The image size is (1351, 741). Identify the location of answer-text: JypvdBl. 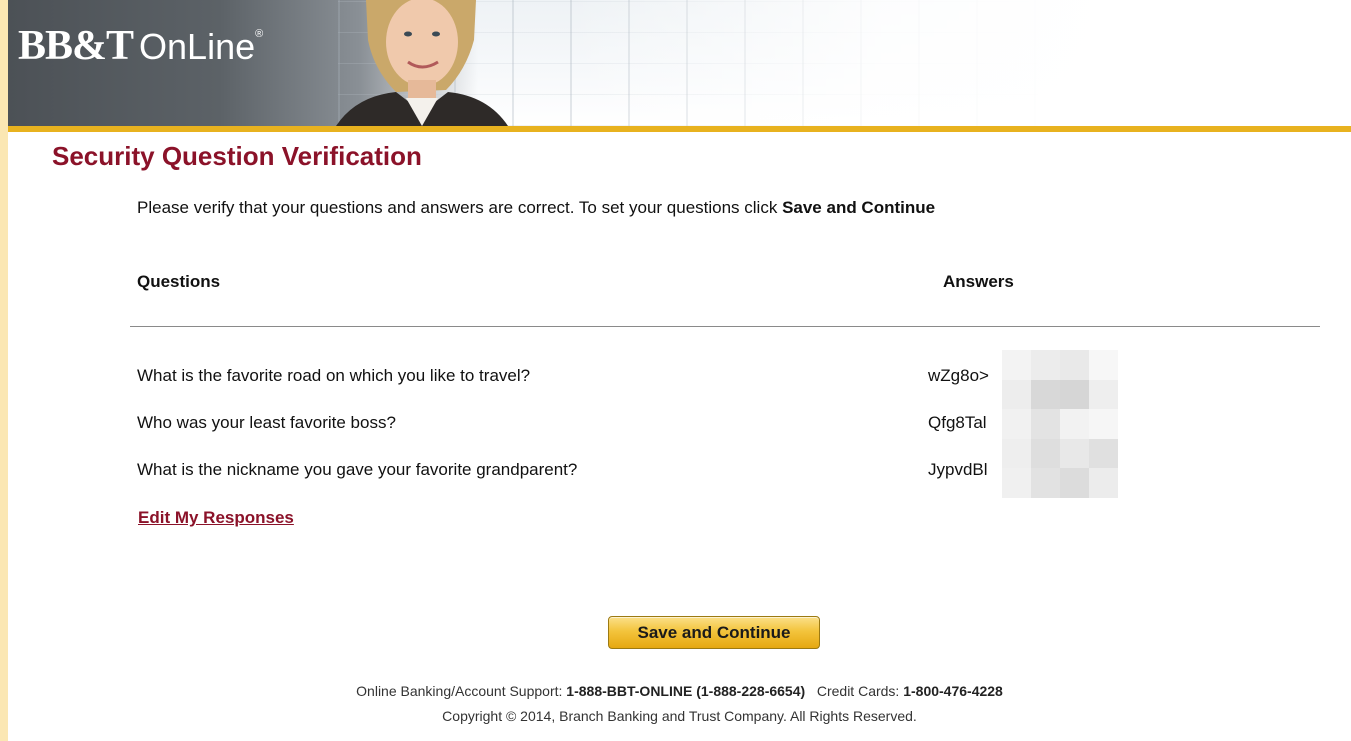
(958, 469).